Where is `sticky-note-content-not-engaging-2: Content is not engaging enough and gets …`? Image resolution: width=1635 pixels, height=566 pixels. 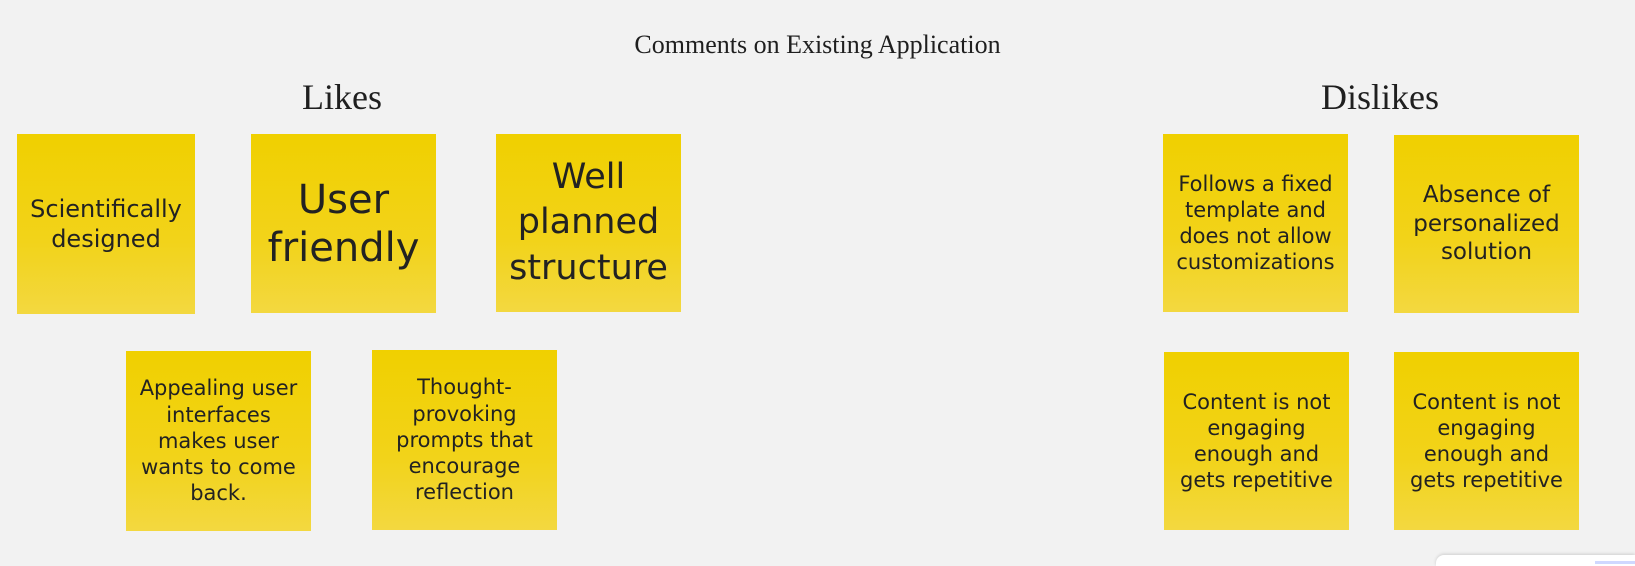
sticky-note-content-not-engaging-2: Content is not engaging enough and gets … is located at coordinates (1486, 441).